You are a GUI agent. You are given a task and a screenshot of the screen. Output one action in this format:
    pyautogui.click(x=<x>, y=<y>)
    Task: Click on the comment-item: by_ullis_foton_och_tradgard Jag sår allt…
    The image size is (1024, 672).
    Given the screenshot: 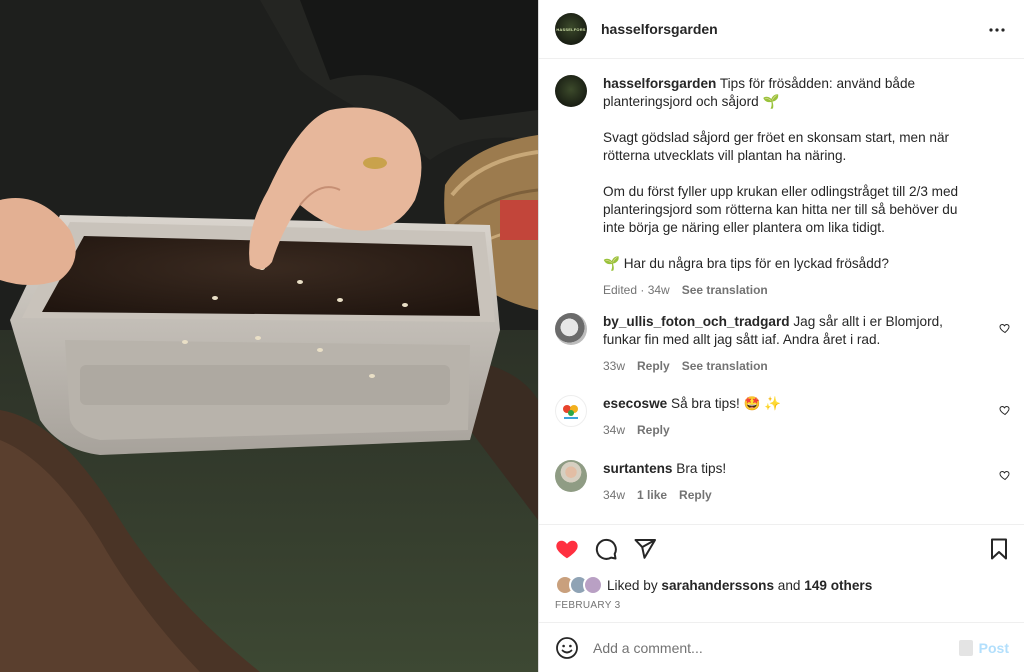 What is the action you would take?
    pyautogui.click(x=762, y=344)
    